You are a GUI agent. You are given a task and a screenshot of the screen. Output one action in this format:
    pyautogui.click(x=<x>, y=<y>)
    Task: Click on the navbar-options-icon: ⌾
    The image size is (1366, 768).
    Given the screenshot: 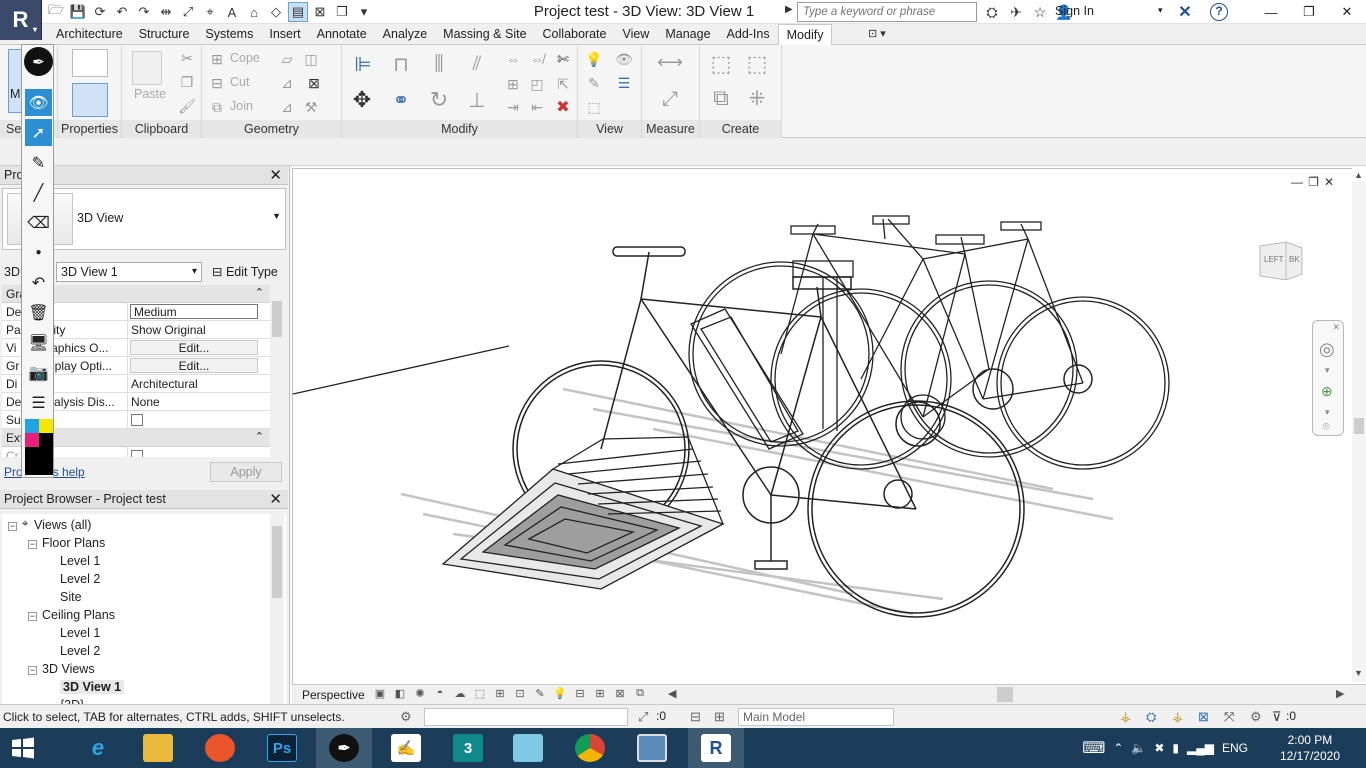 What is the action you would take?
    pyautogui.click(x=1326, y=427)
    